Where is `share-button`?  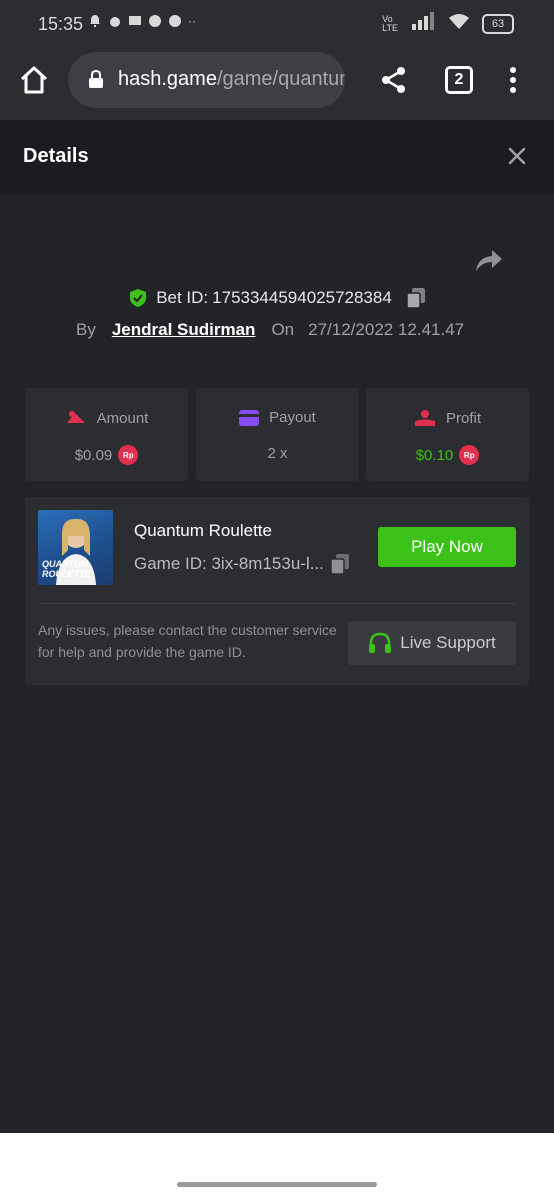
share-button is located at coordinates (394, 80).